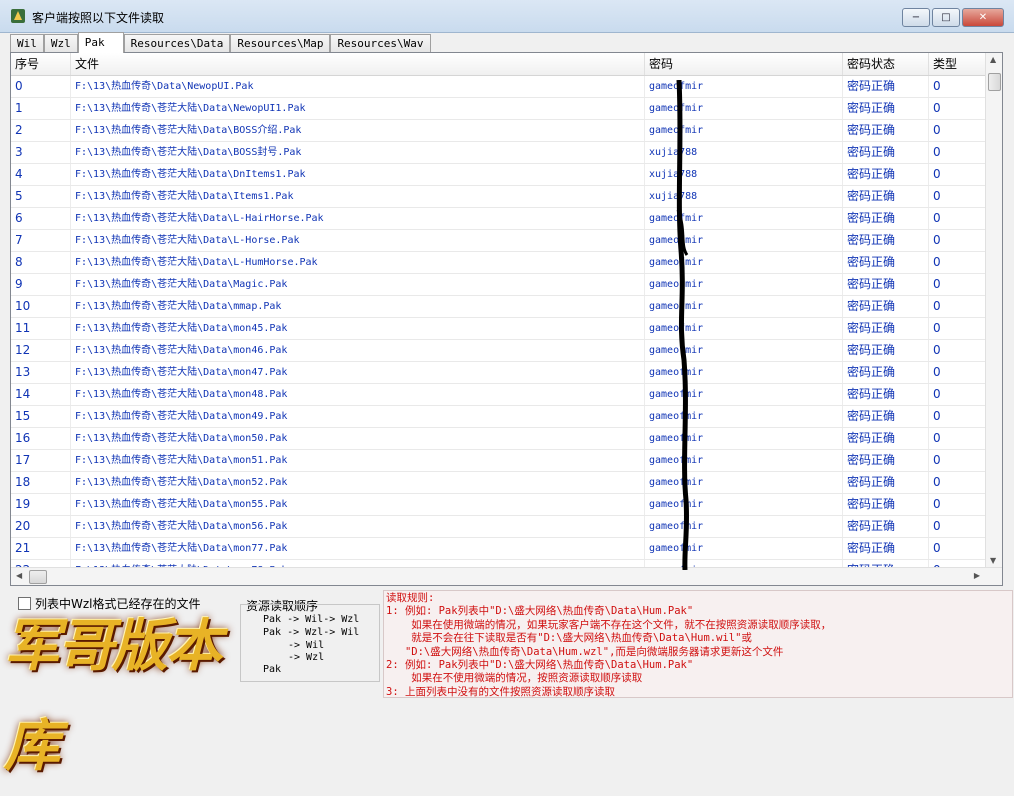 Image resolution: width=1014 pixels, height=796 pixels. I want to click on row-file-path: F:\13\热血传奇\苍茫大陆\Data\mon51.Pak, so click(358, 460).